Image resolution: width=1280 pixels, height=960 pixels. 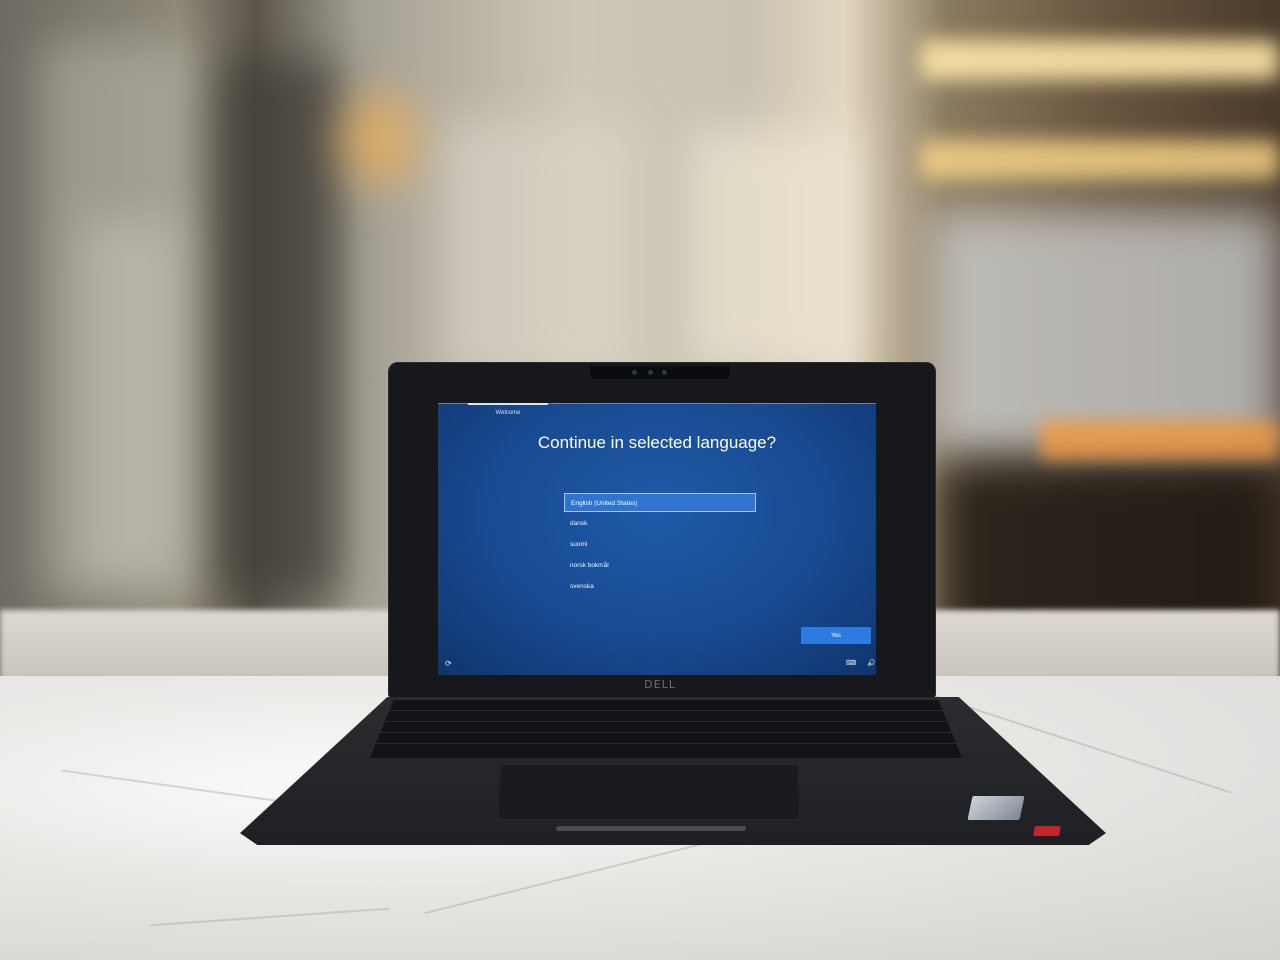 I want to click on keyboard, so click(x=666, y=729).